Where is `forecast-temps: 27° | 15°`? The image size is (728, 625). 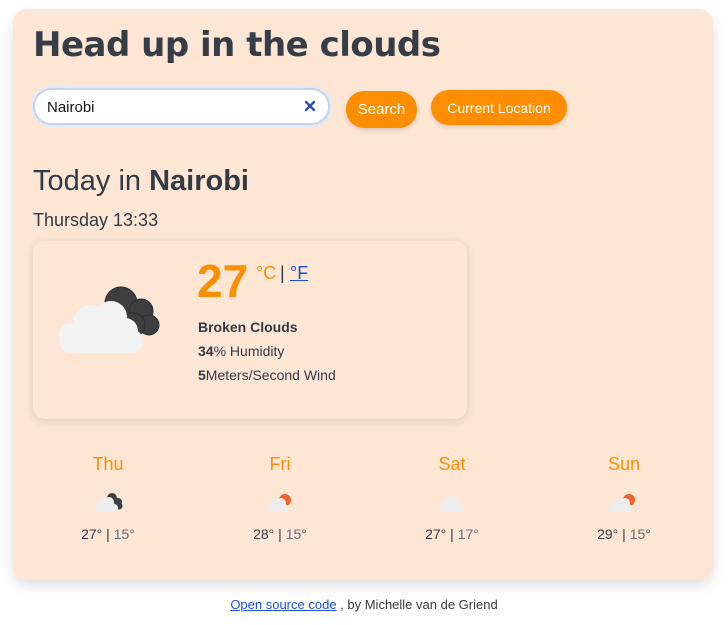 forecast-temps: 27° | 15° is located at coordinates (108, 534).